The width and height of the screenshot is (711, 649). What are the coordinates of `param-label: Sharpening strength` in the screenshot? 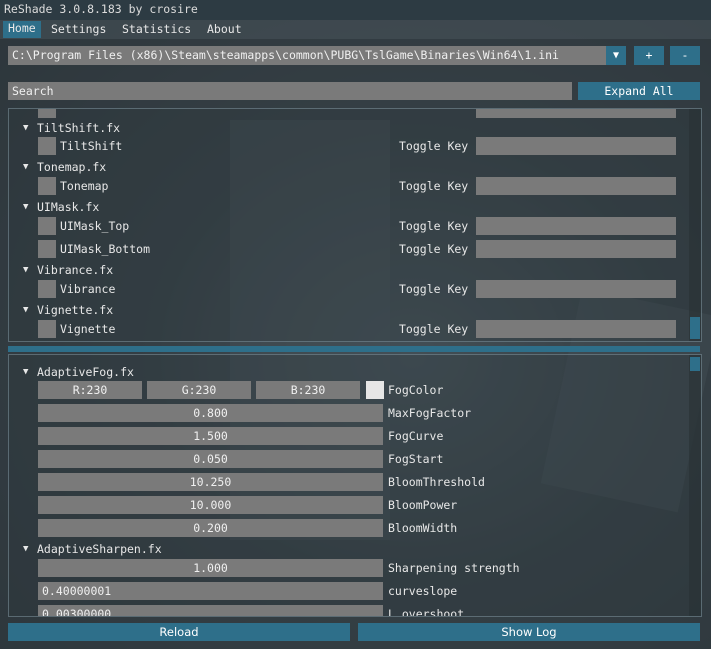 It's located at (454, 568).